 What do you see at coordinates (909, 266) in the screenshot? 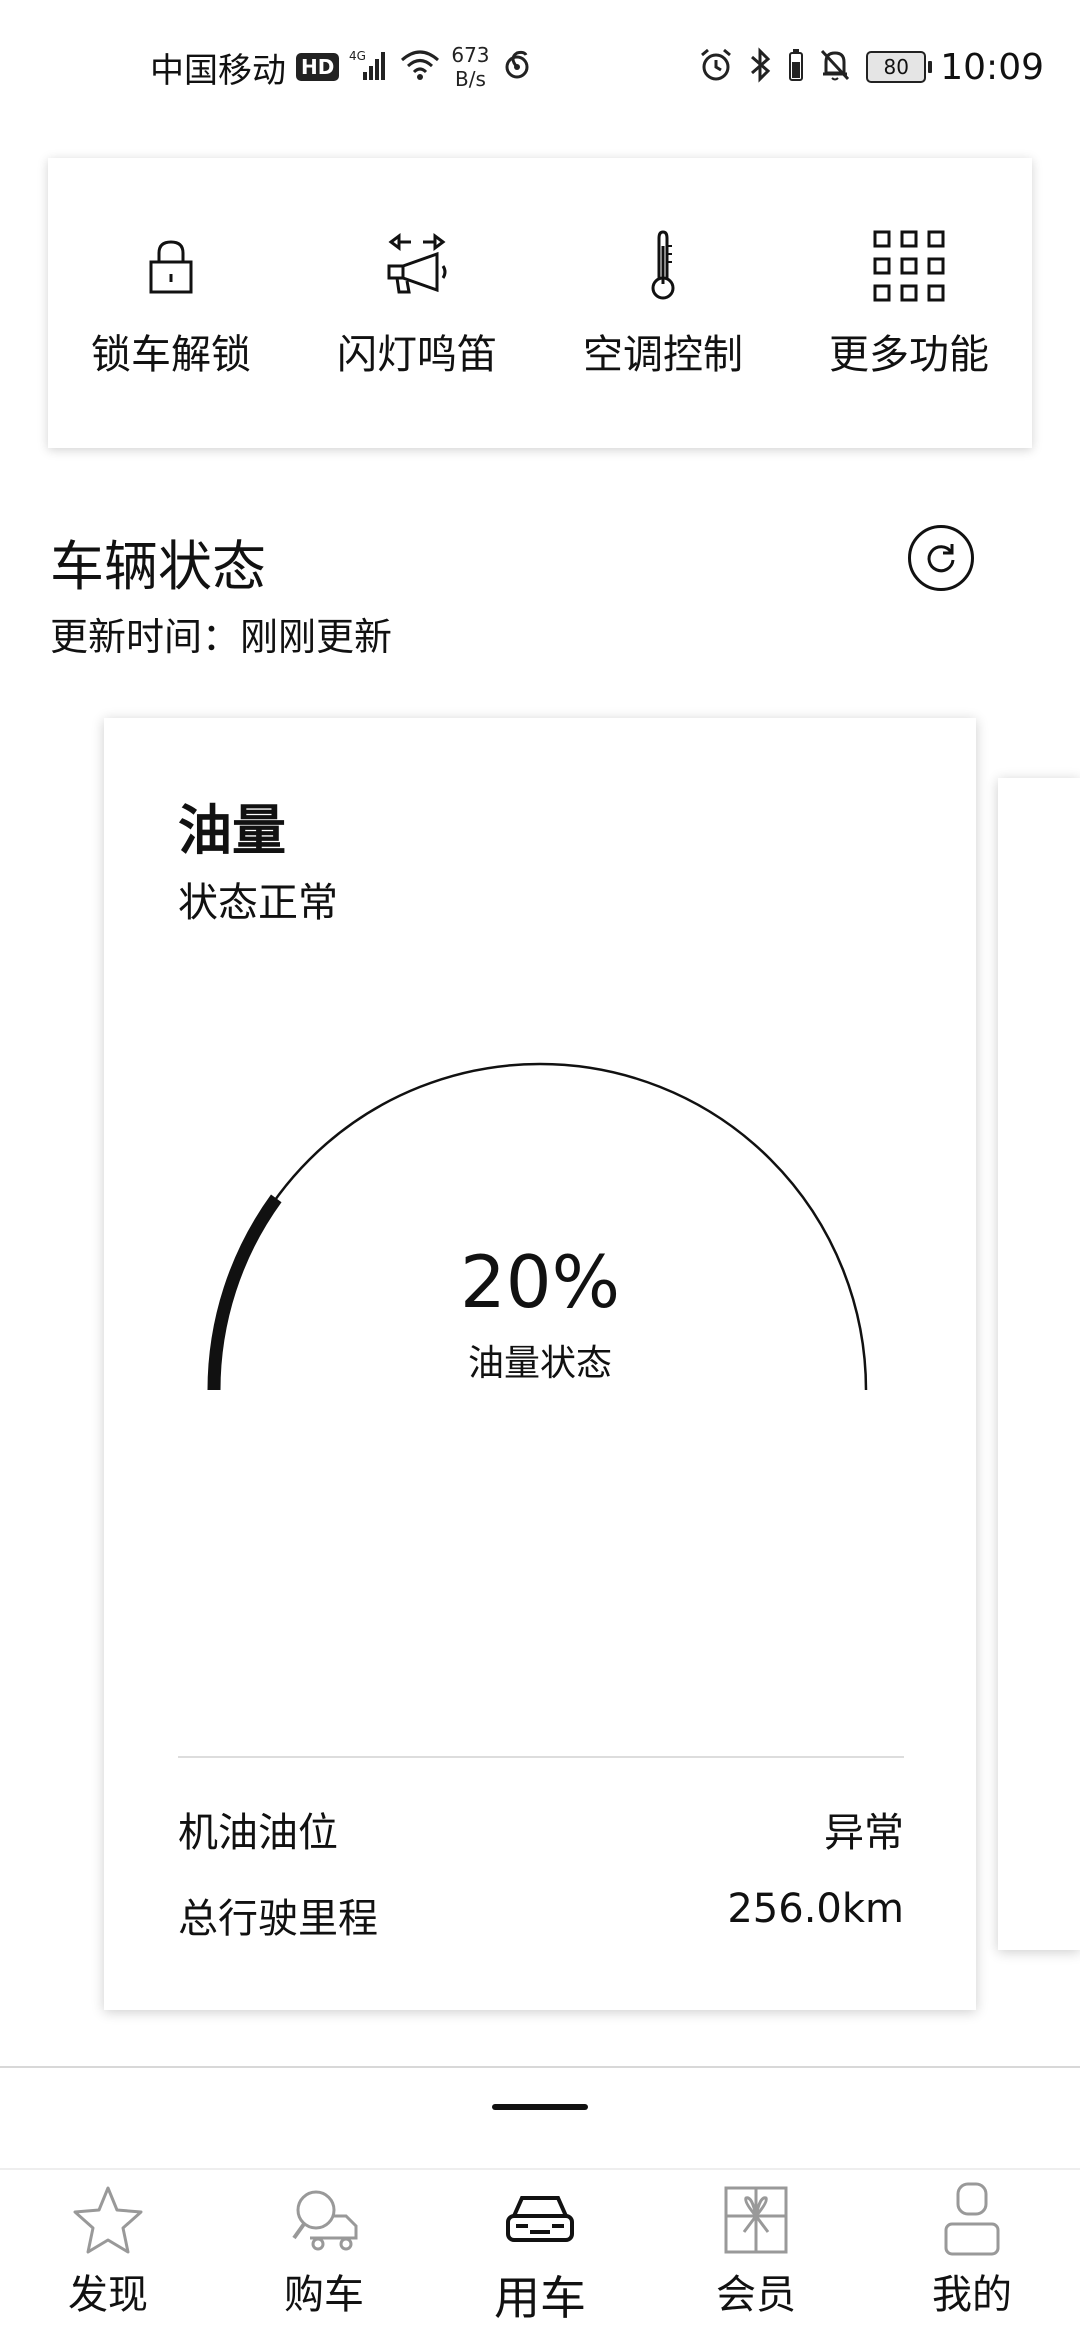
I see `grid-icon` at bounding box center [909, 266].